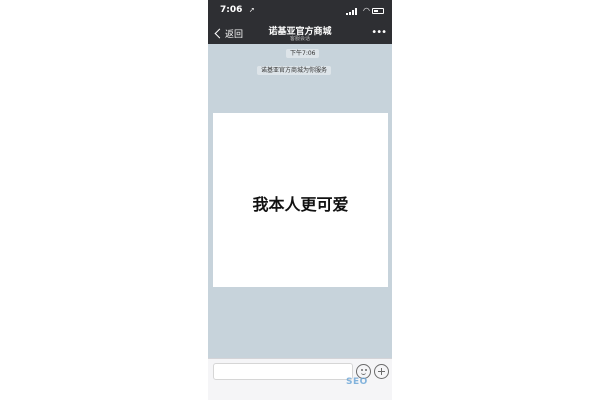 This screenshot has height=400, width=600. What do you see at coordinates (378, 11) in the screenshot?
I see `battery-icon` at bounding box center [378, 11].